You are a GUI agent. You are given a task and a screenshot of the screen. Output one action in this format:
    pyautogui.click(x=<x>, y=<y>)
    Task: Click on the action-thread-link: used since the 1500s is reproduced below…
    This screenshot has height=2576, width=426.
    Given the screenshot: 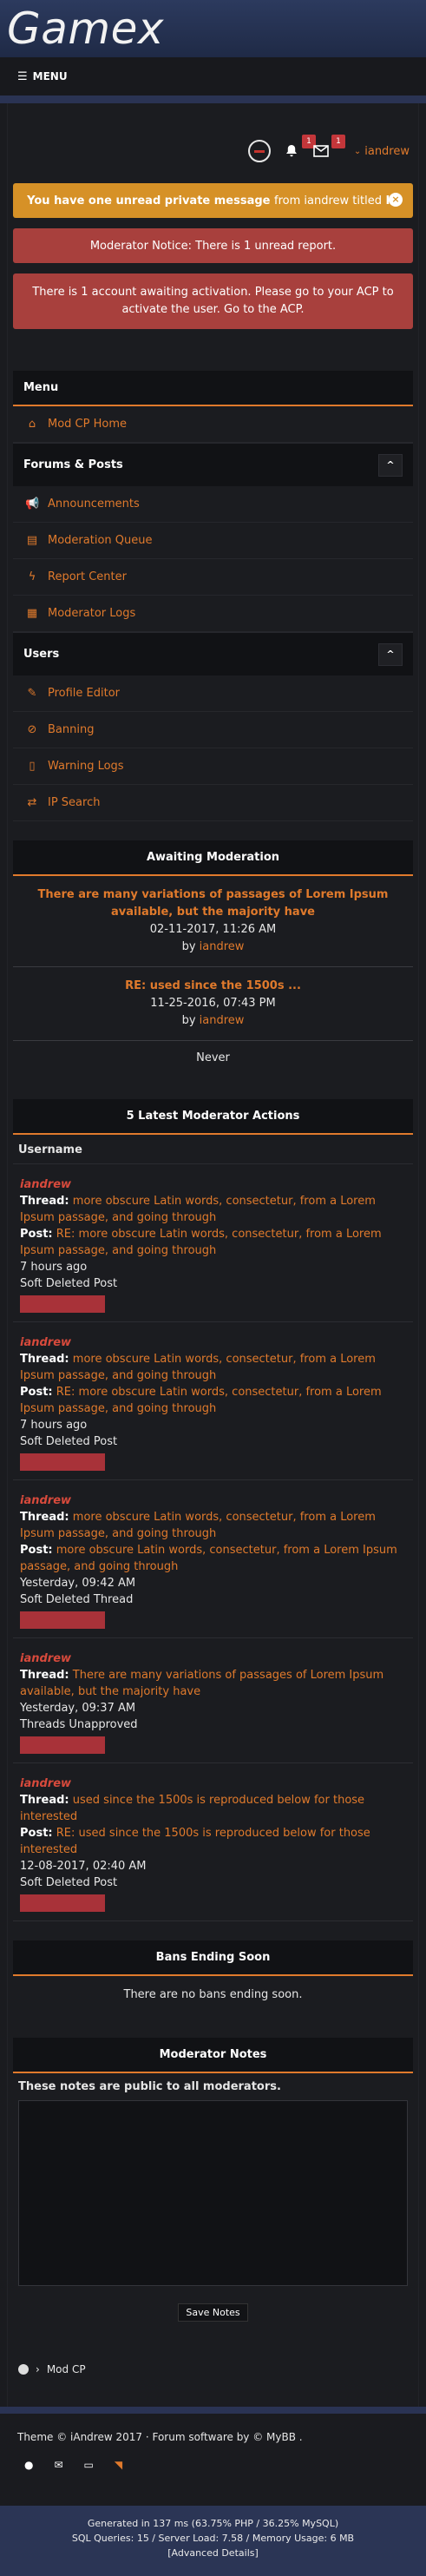 What is the action you would take?
    pyautogui.click(x=192, y=1808)
    